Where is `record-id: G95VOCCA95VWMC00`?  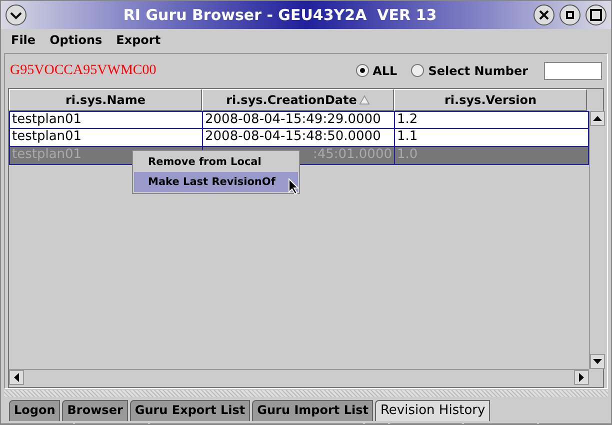
record-id: G95VOCCA95VWMC00 is located at coordinates (84, 70).